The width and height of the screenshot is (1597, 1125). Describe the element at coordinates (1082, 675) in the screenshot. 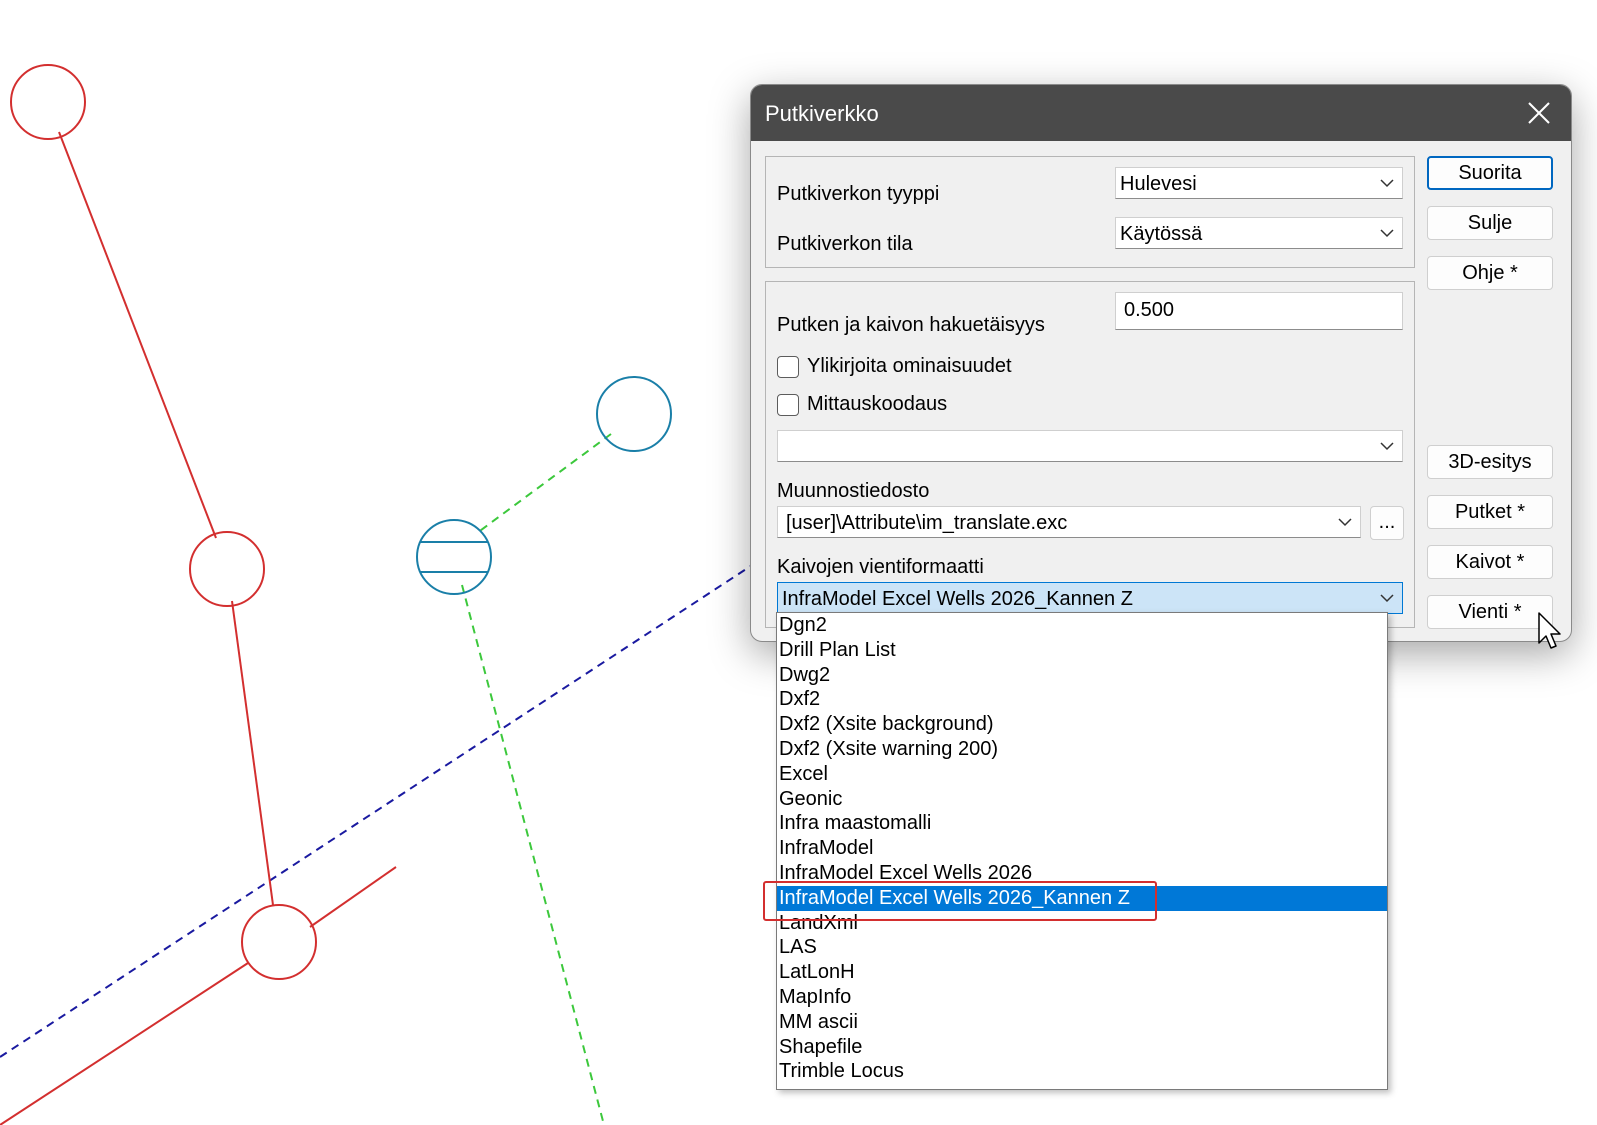

I see `dropdown-option: Dwg2` at that location.